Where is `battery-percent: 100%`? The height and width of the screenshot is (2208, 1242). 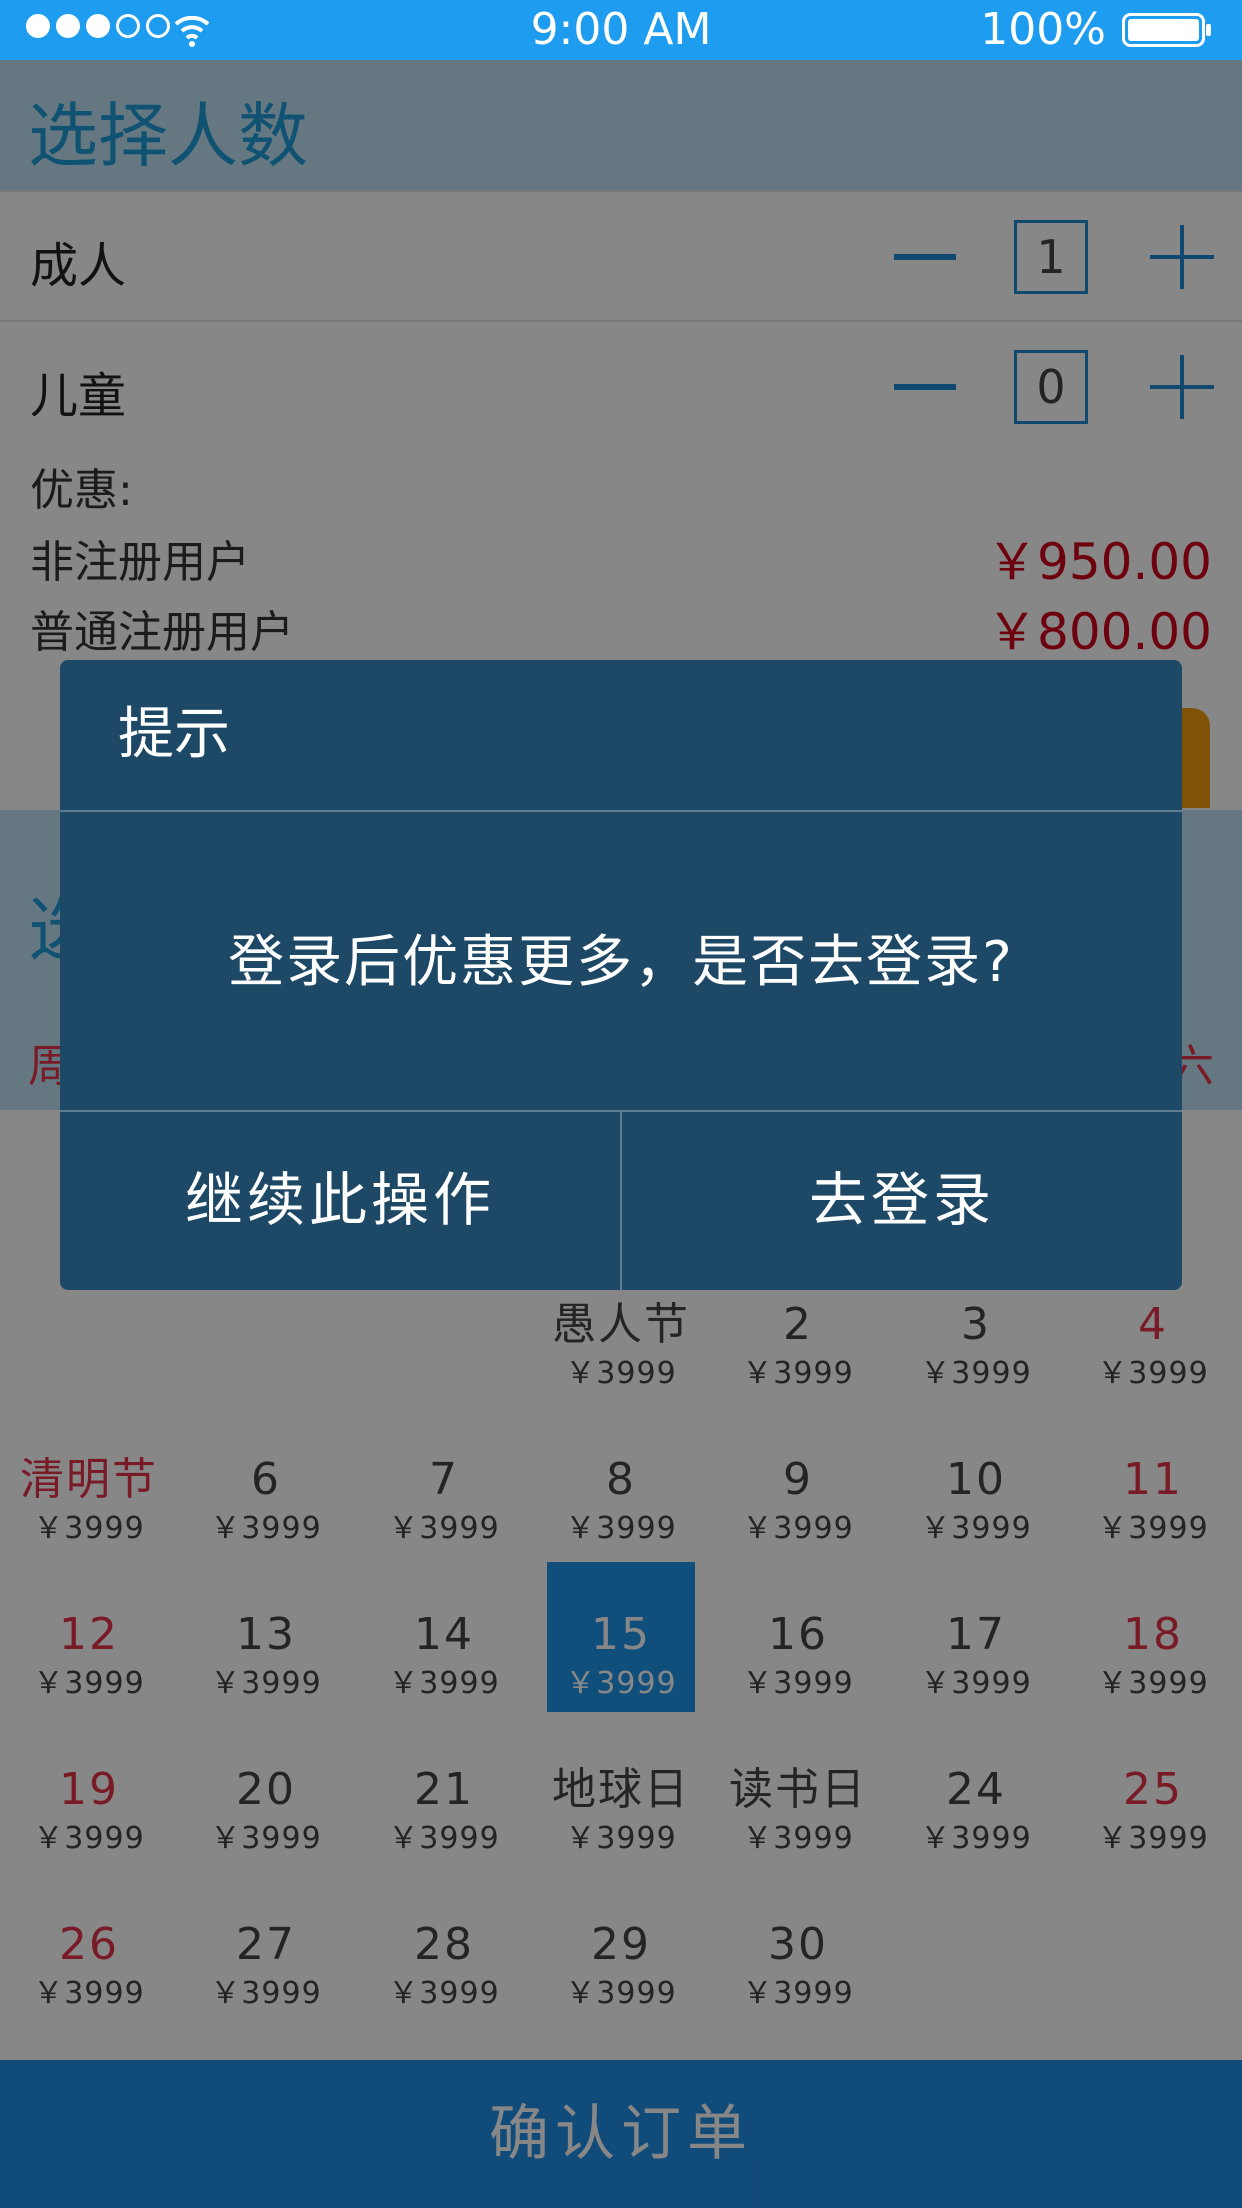
battery-percent: 100% is located at coordinates (1043, 29).